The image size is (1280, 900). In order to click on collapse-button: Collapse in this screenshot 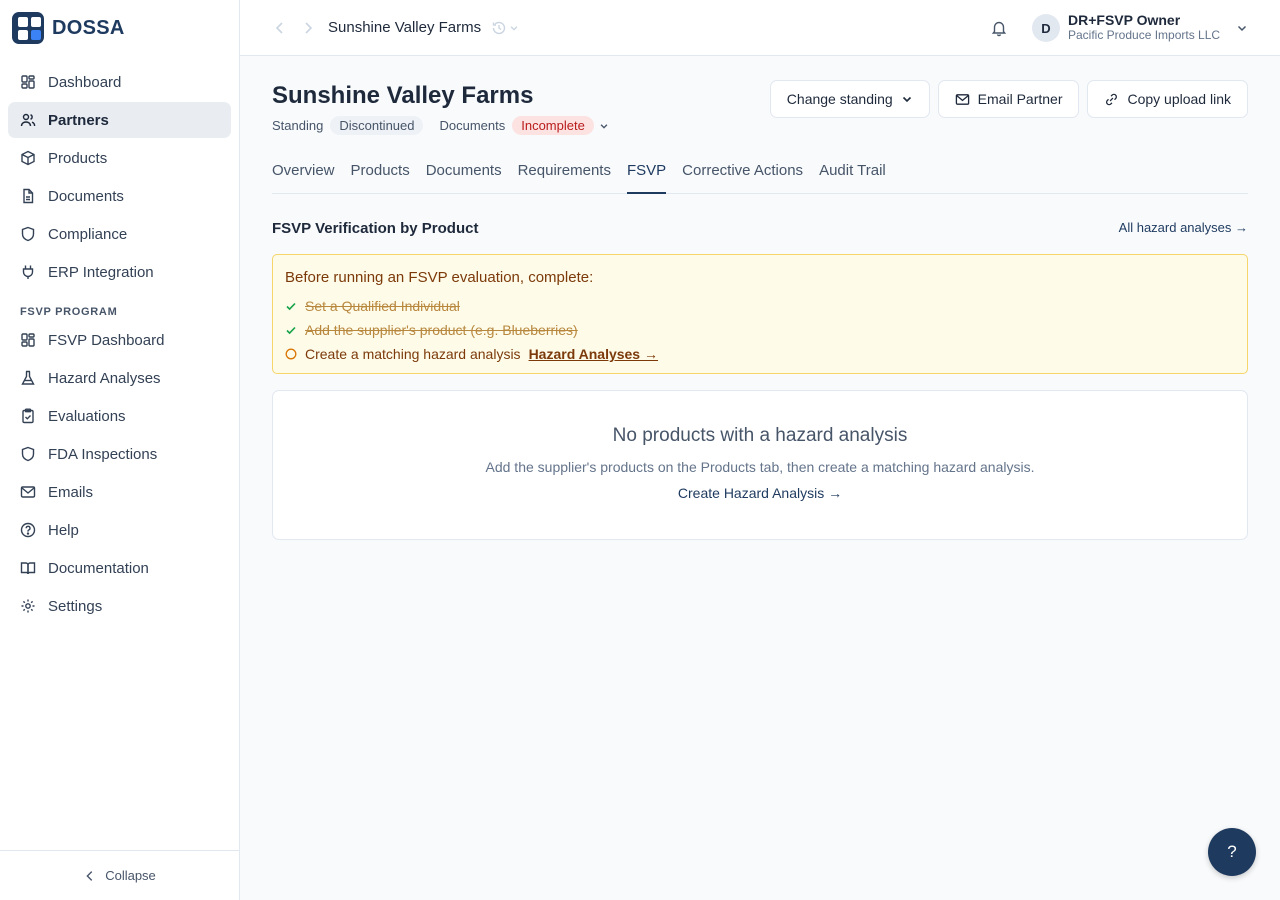, I will do `click(119, 875)`.